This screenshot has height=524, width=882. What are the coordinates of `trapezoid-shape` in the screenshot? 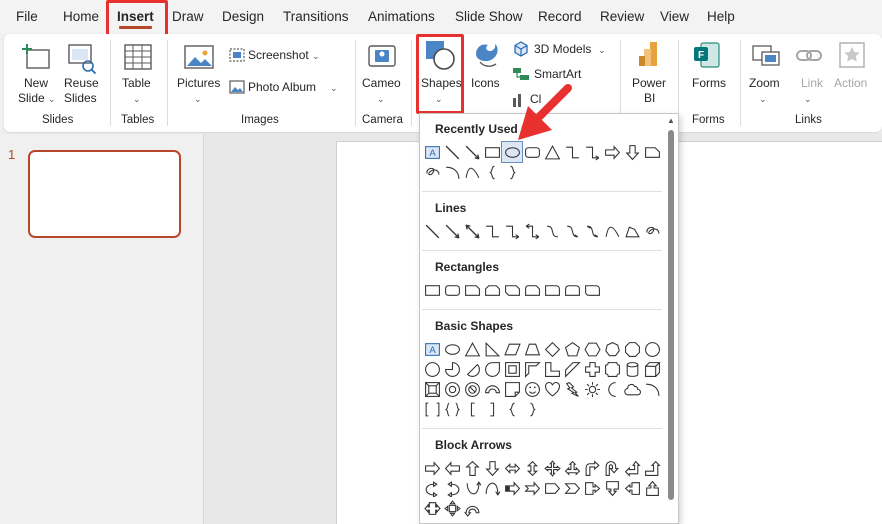 It's located at (532, 349).